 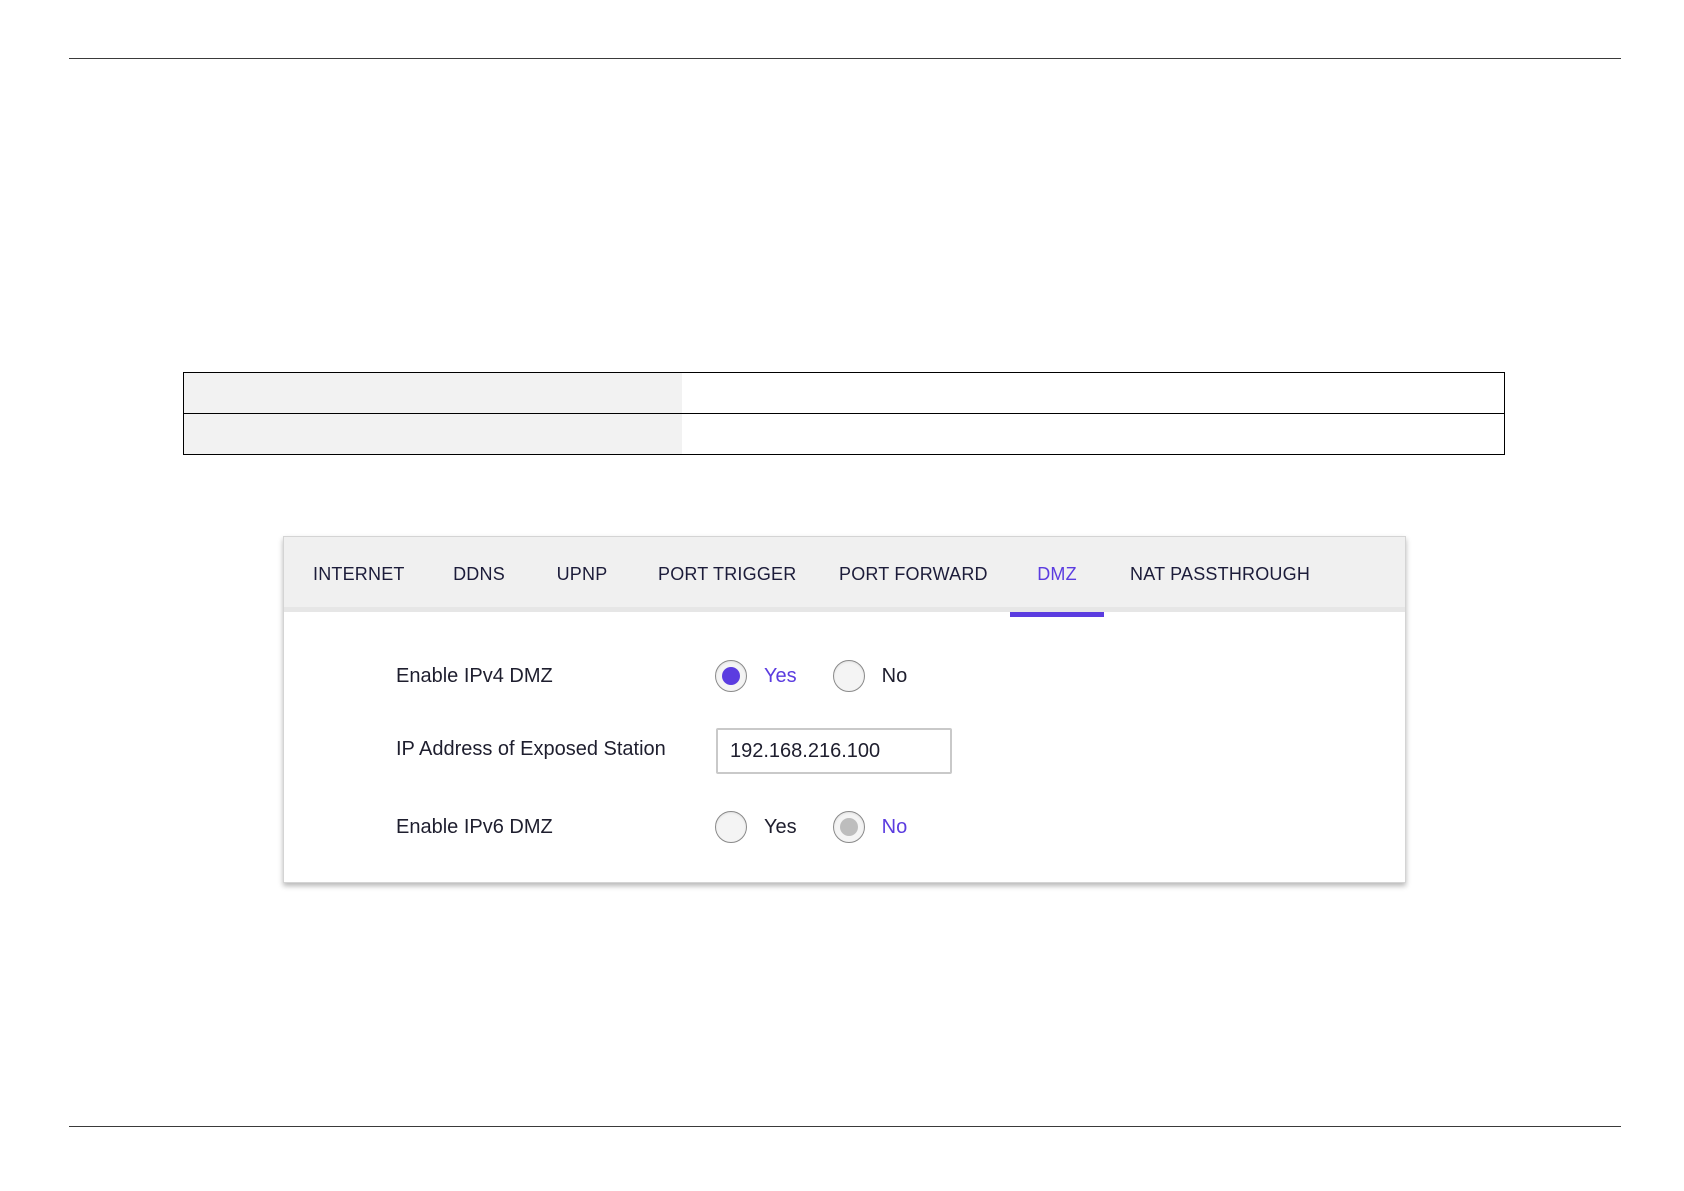 What do you see at coordinates (870, 676) in the screenshot?
I see `ipv4-dmz-no-option: No` at bounding box center [870, 676].